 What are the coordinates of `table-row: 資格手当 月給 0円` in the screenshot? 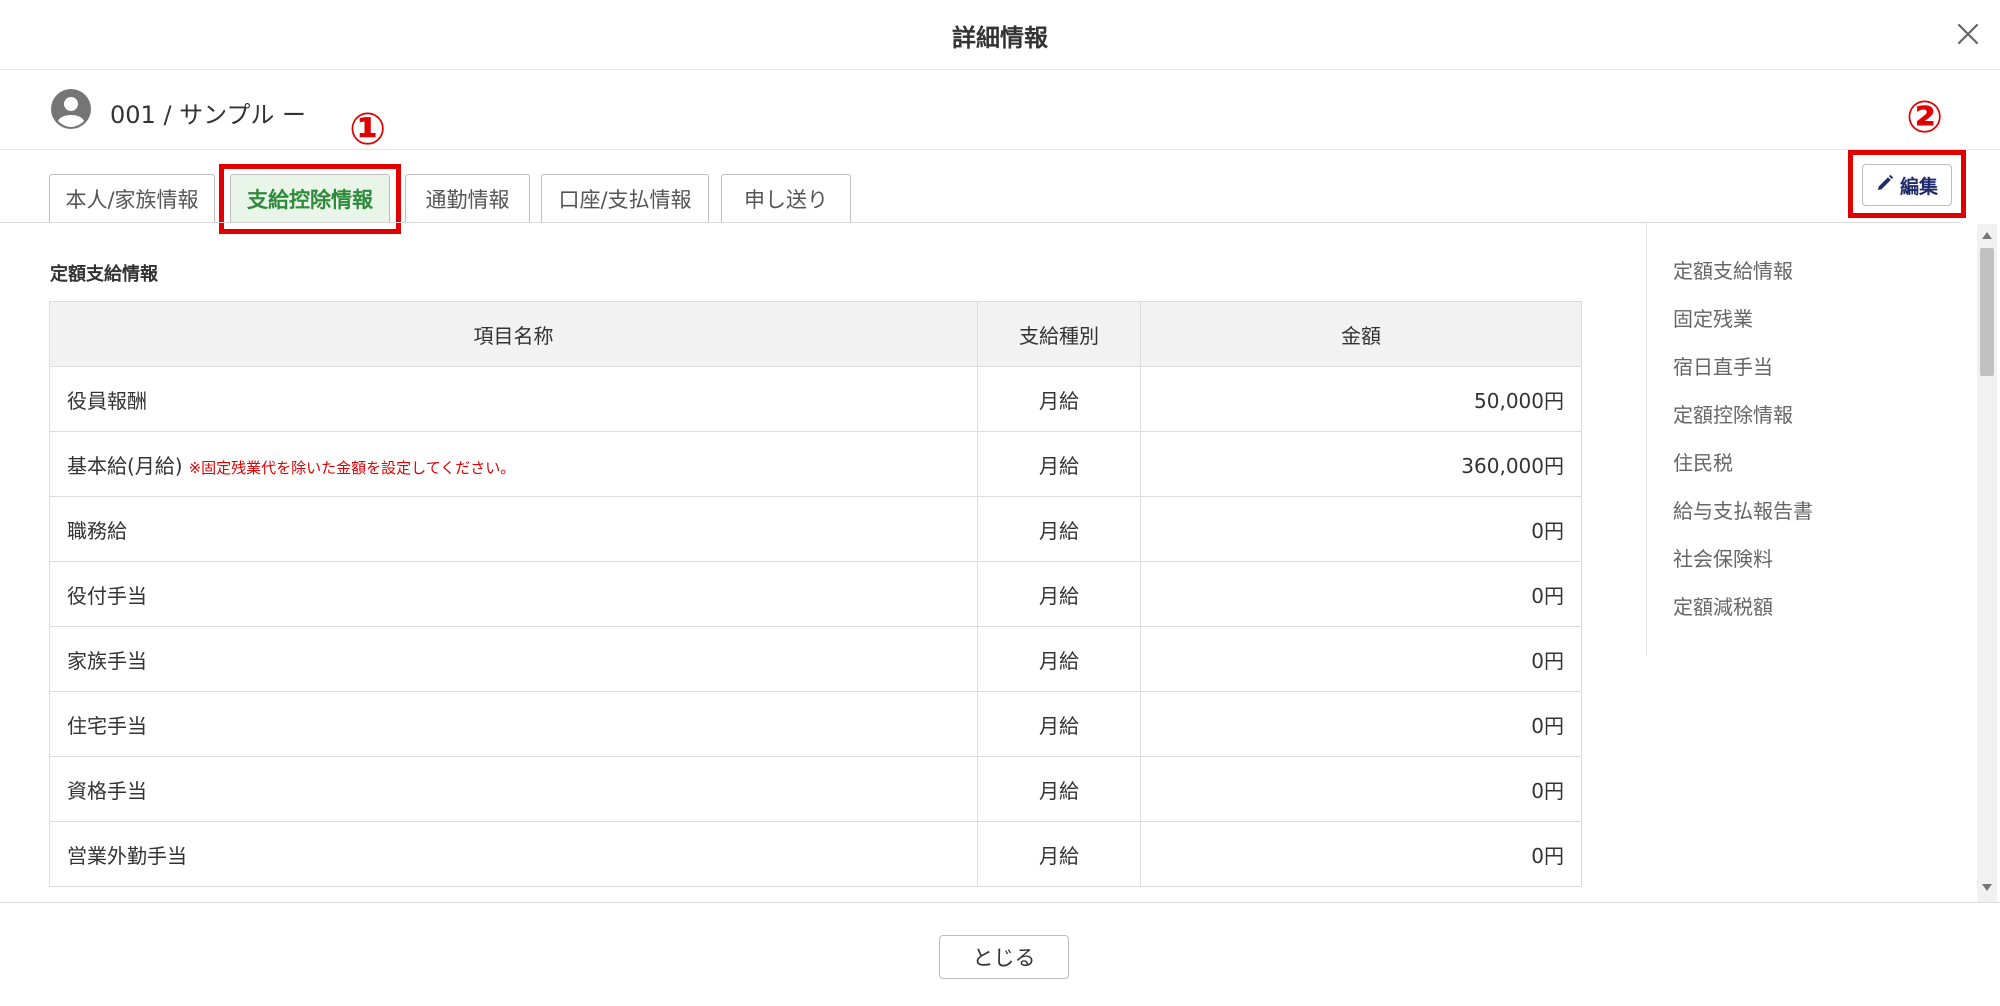 It's located at (815, 789).